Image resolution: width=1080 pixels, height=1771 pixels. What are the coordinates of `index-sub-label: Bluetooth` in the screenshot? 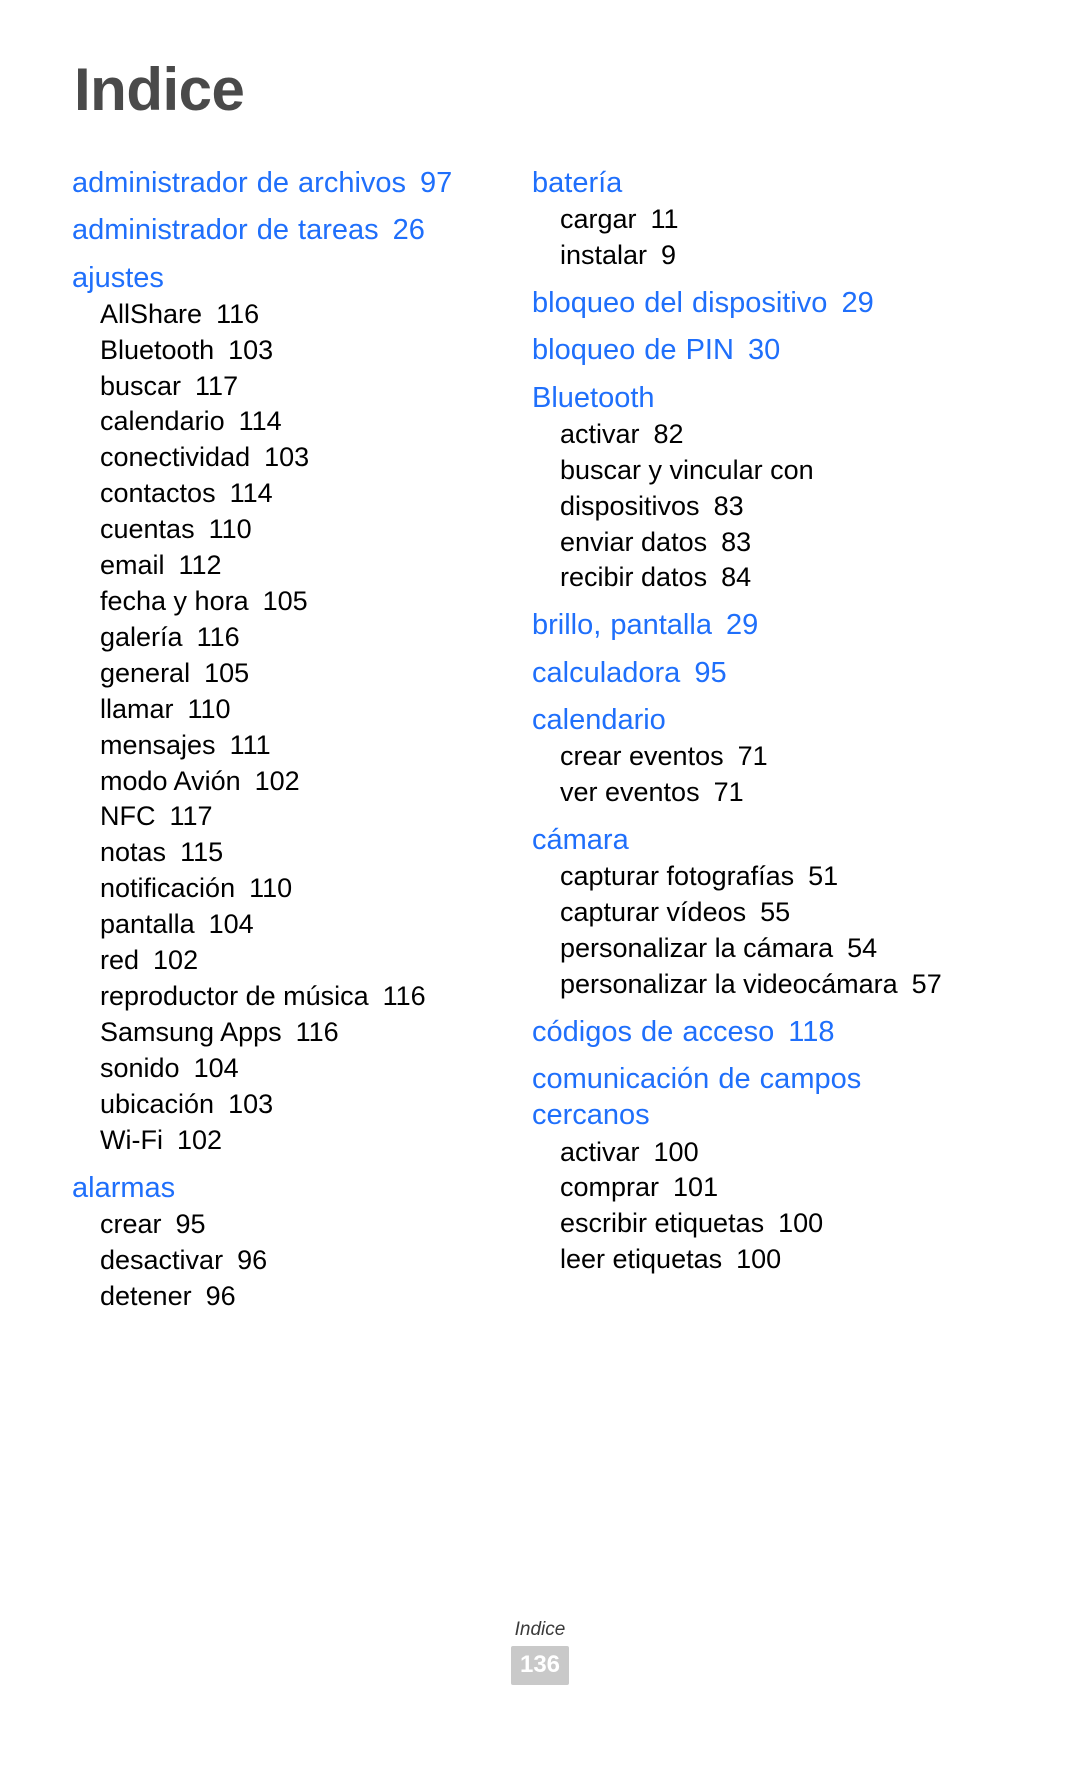 It's located at (157, 349).